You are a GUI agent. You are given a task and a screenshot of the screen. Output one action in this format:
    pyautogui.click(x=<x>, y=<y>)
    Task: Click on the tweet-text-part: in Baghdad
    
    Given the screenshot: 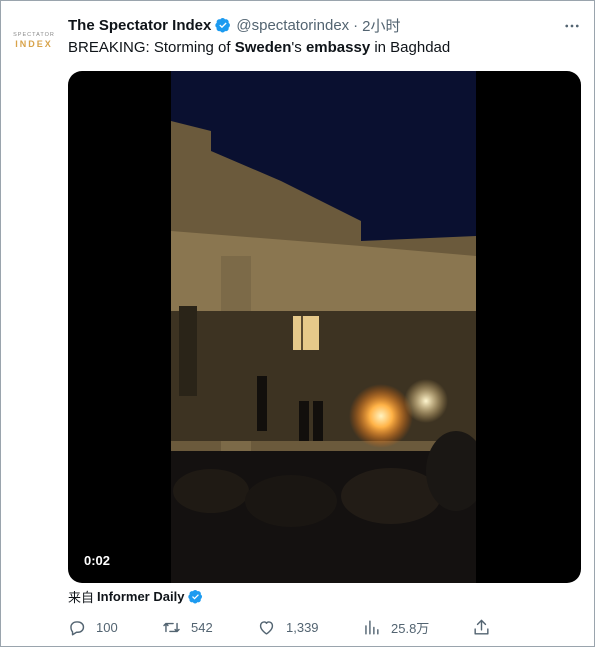 What is the action you would take?
    pyautogui.click(x=410, y=47)
    